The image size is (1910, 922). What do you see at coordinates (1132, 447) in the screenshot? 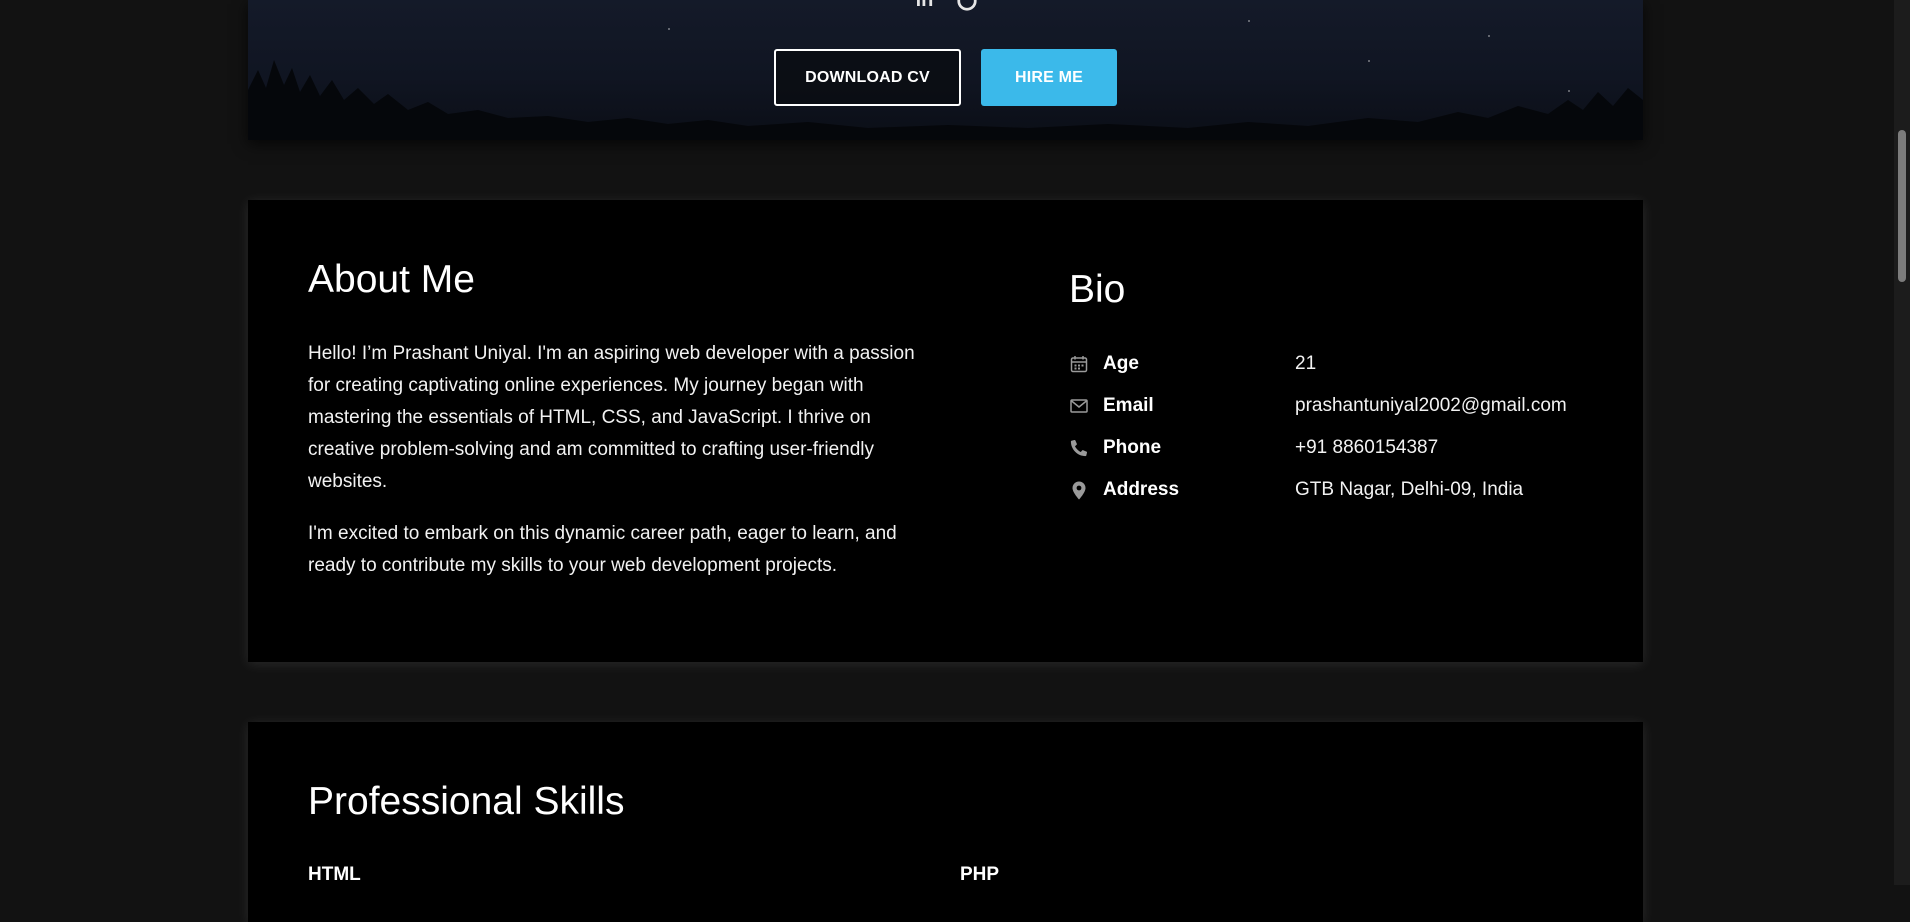
I see `bio-key-phone: Phone` at bounding box center [1132, 447].